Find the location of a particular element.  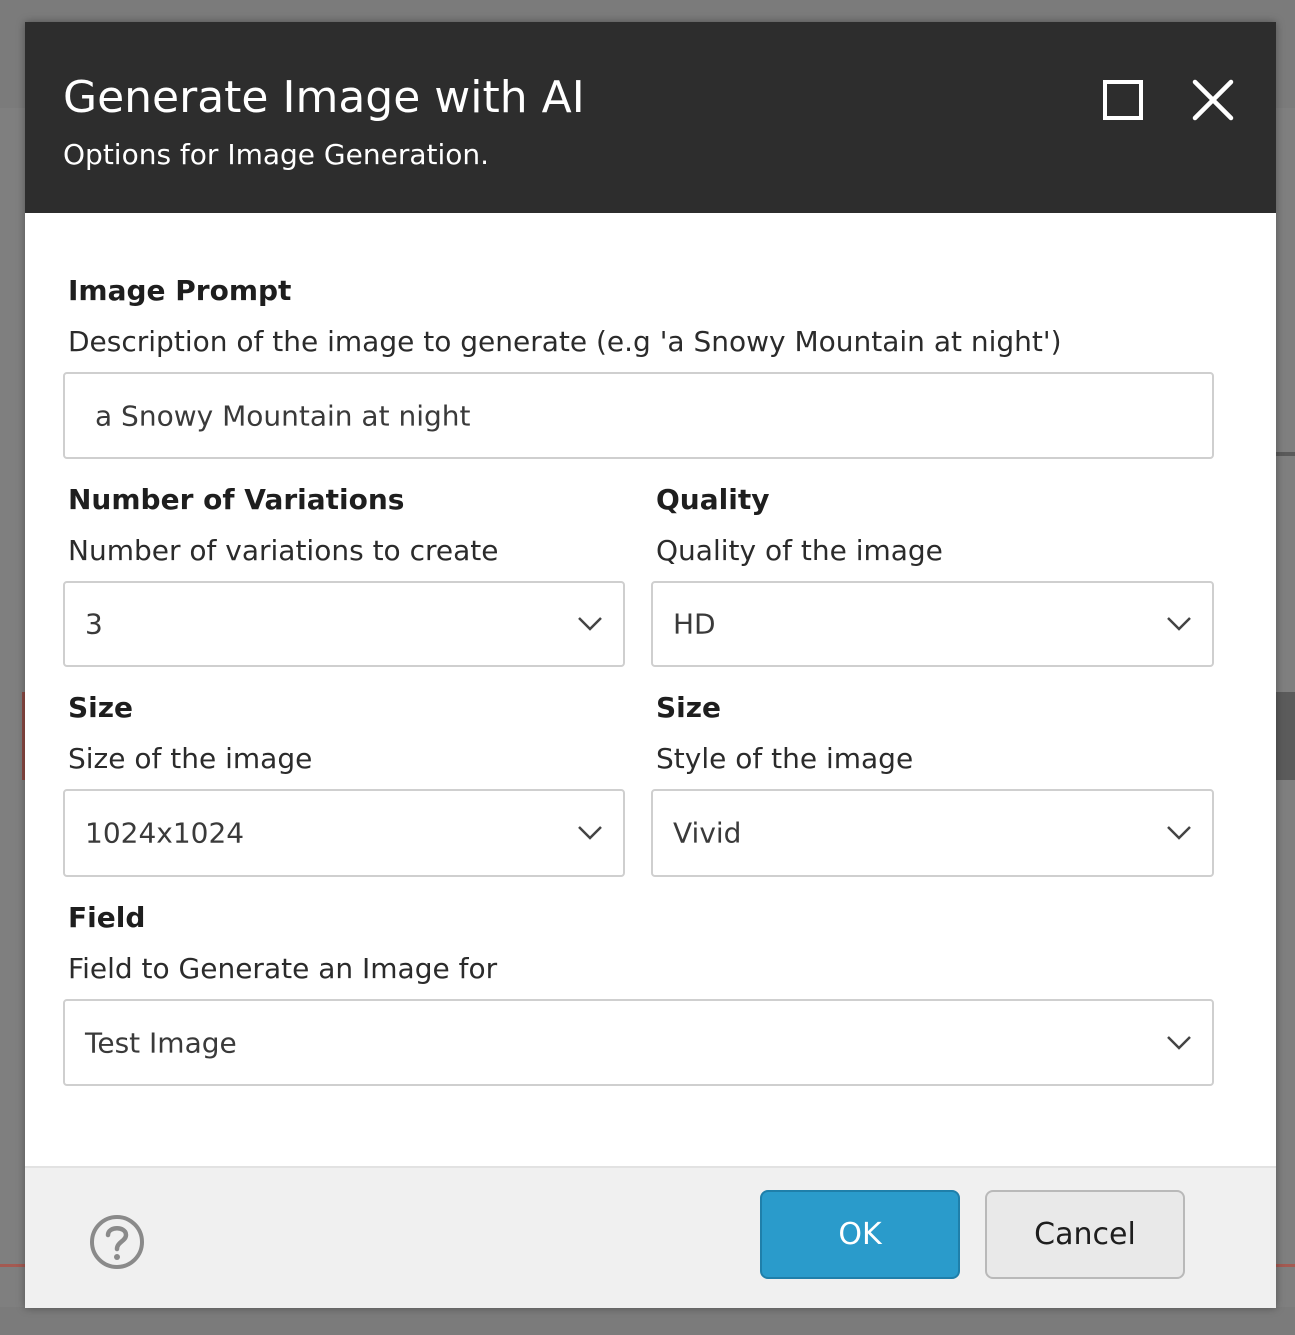

ok-button: OK is located at coordinates (860, 1234).